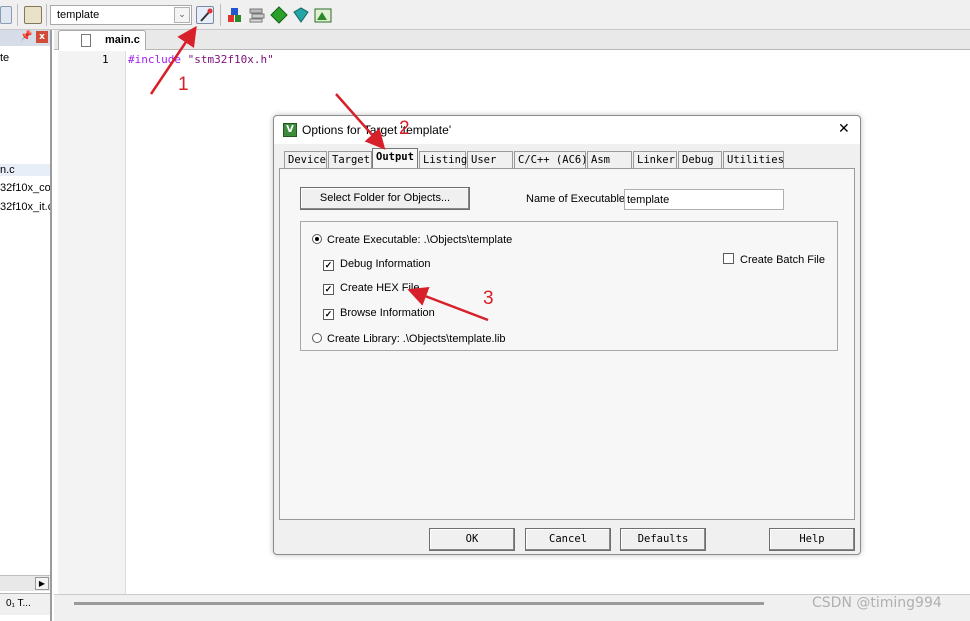  What do you see at coordinates (182, 15) in the screenshot?
I see `chevron-down-icon: ⌄` at bounding box center [182, 15].